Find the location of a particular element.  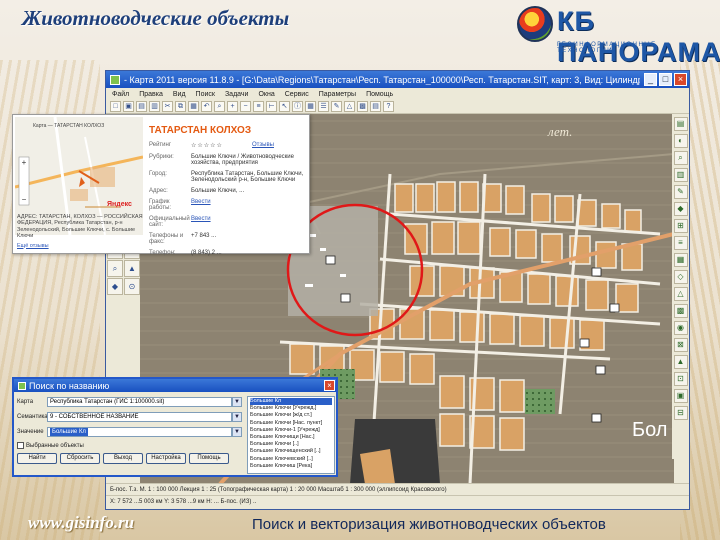

right-tool-button: ▤ is located at coordinates (680, 124).